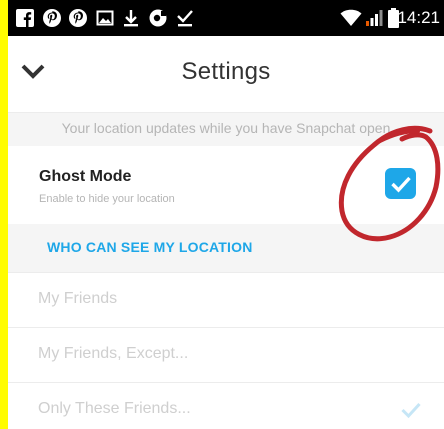 This screenshot has height=429, width=444. What do you see at coordinates (158, 18) in the screenshot?
I see `app-icon` at bounding box center [158, 18].